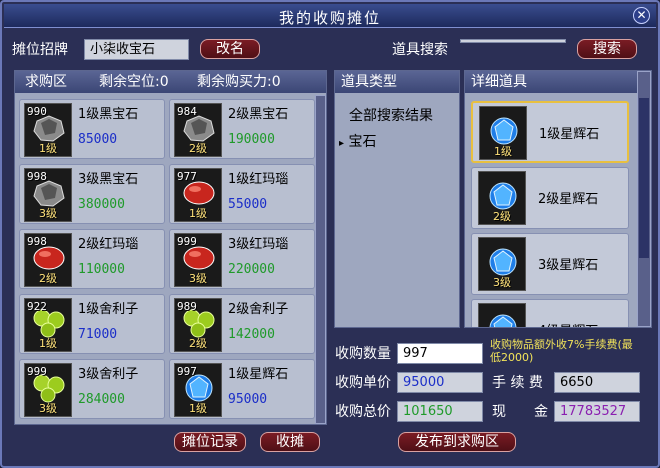  I want to click on unit-price-input: 95000, so click(440, 382).